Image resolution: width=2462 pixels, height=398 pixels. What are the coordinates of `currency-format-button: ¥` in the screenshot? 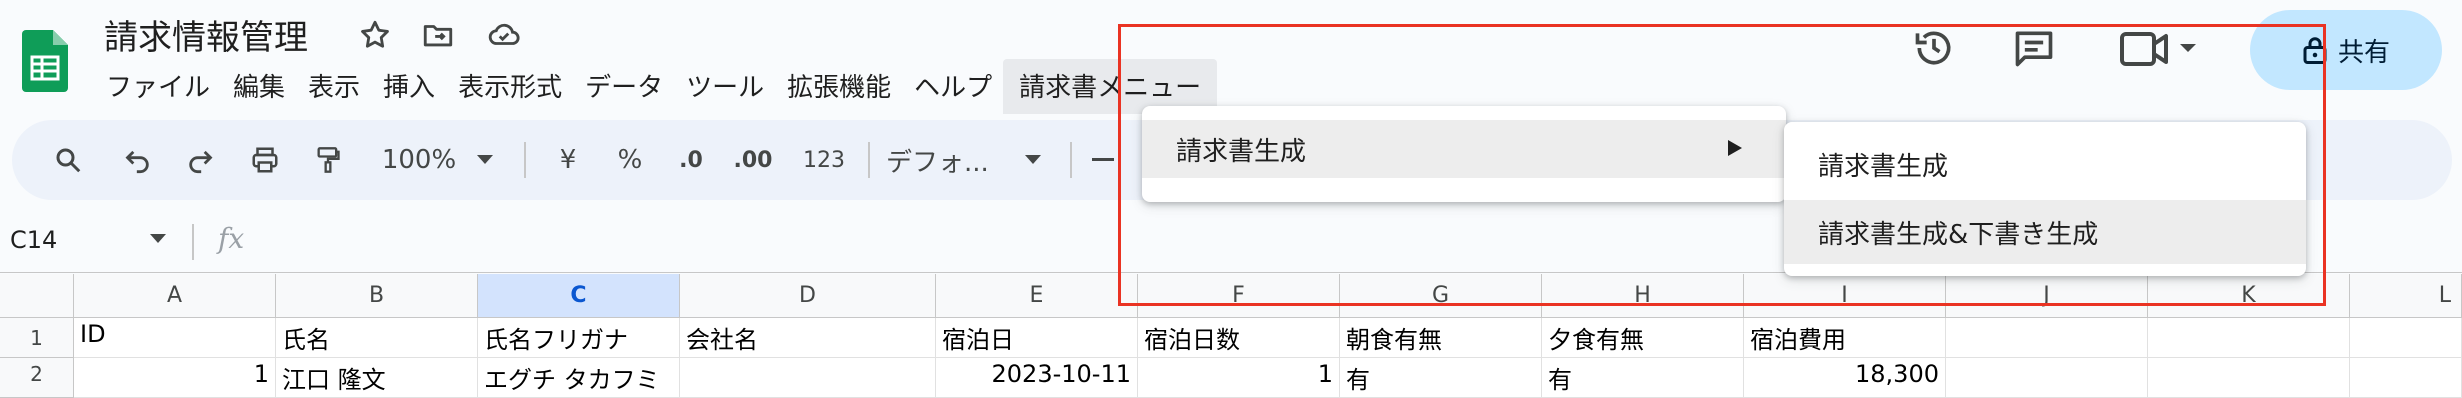 It's located at (568, 160).